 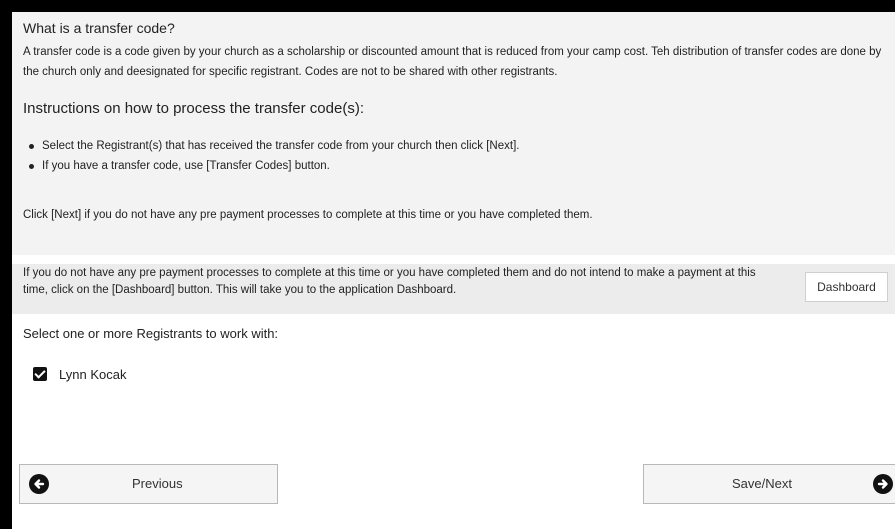 What do you see at coordinates (157, 483) in the screenshot?
I see `previous-label: Previous` at bounding box center [157, 483].